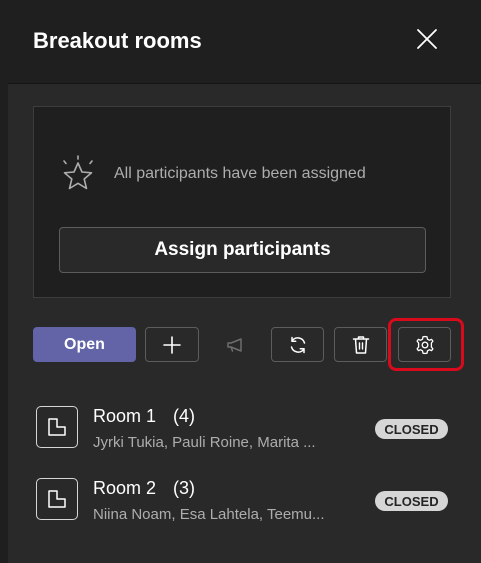 This screenshot has height=563, width=481. I want to click on room-participant-count: (3), so click(184, 488).